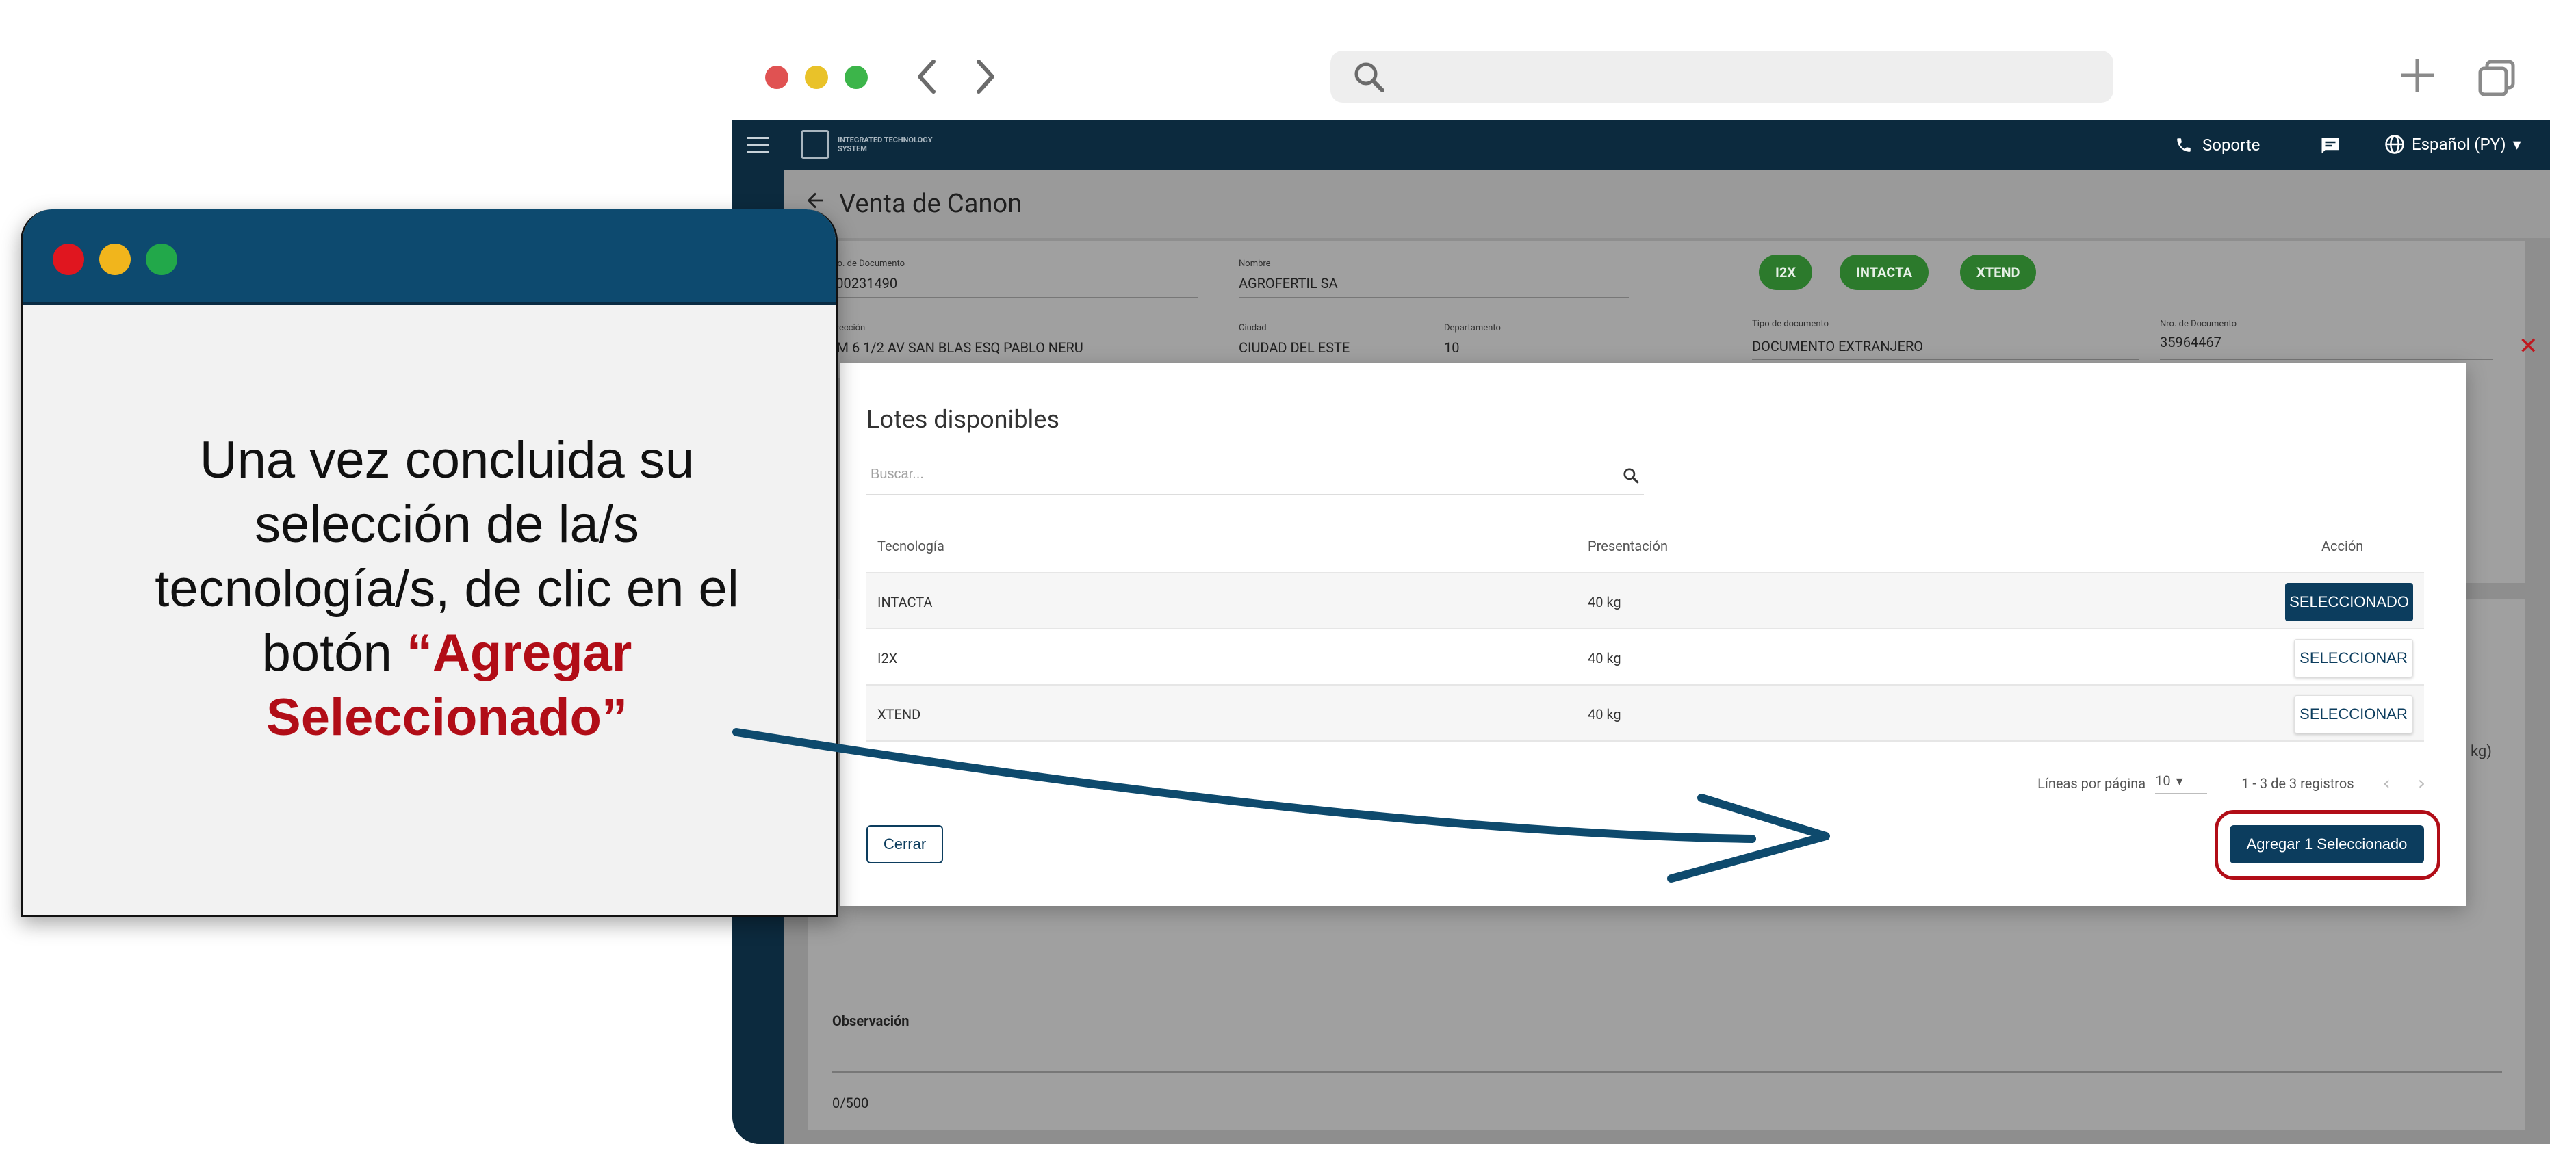 This screenshot has height=1170, width=2576. Describe the element at coordinates (1281, 805) in the screenshot. I see `pointer-arrow` at that location.